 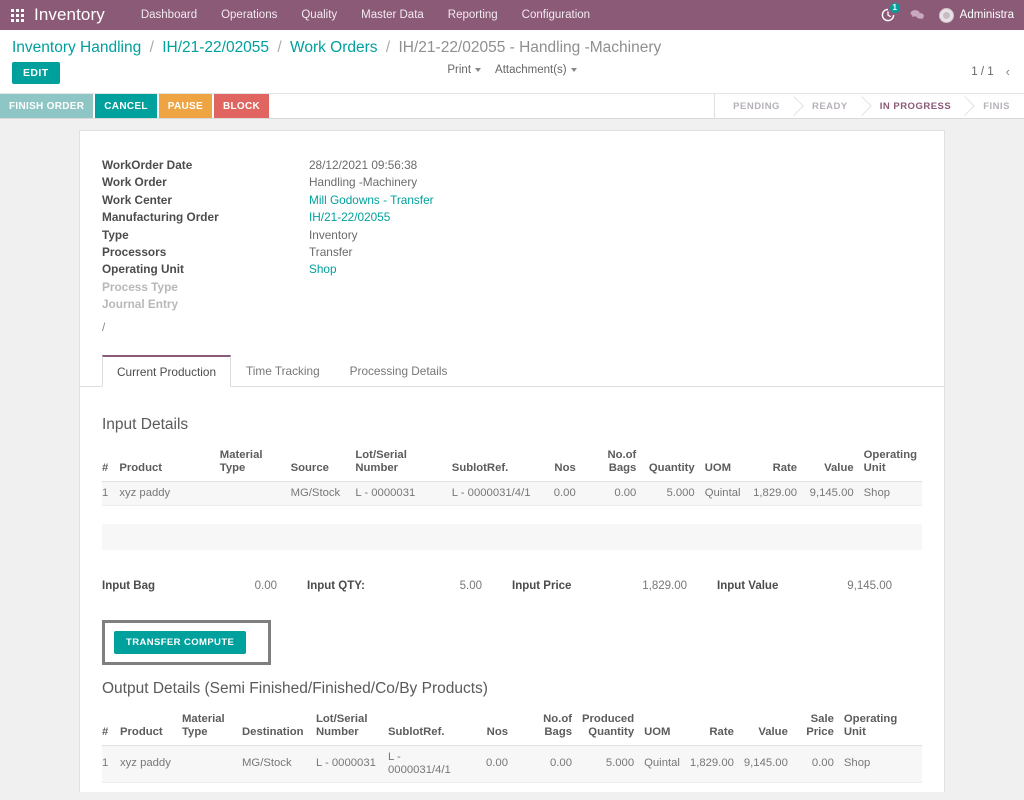 What do you see at coordinates (371, 200) in the screenshot?
I see `field-value-link: Mill Godowns - Transfer` at bounding box center [371, 200].